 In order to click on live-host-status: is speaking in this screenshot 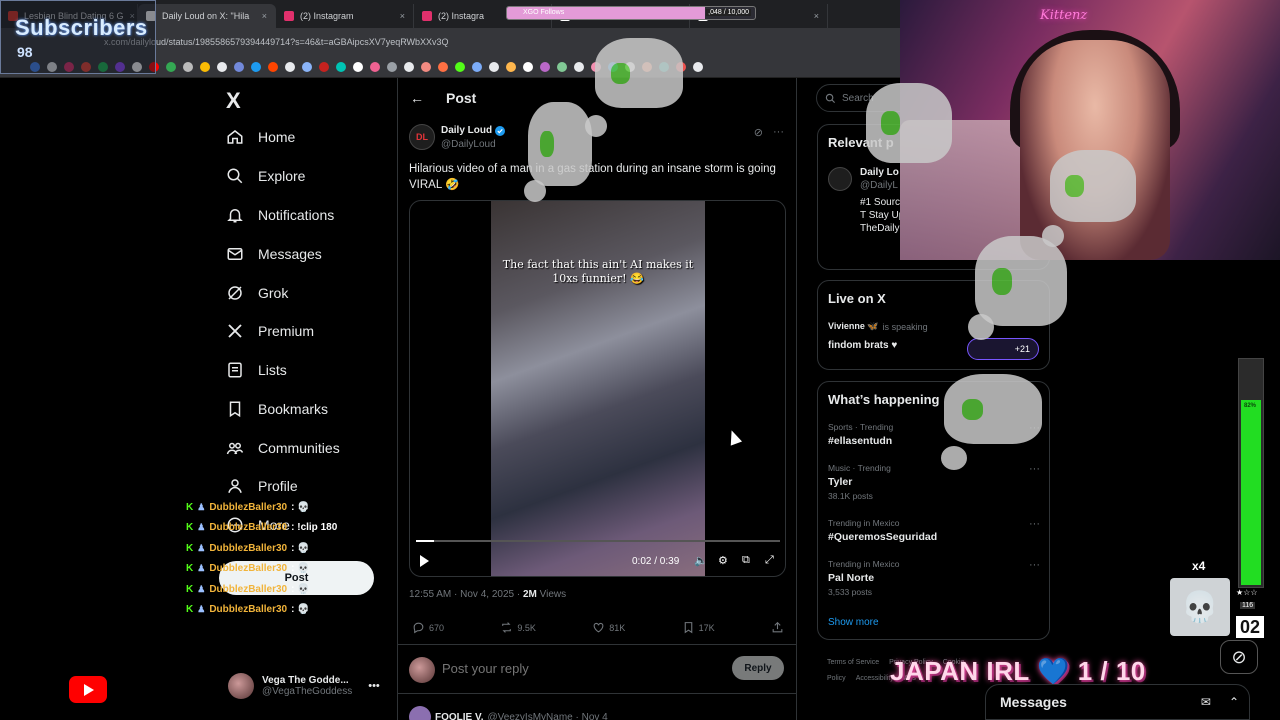, I will do `click(905, 326)`.